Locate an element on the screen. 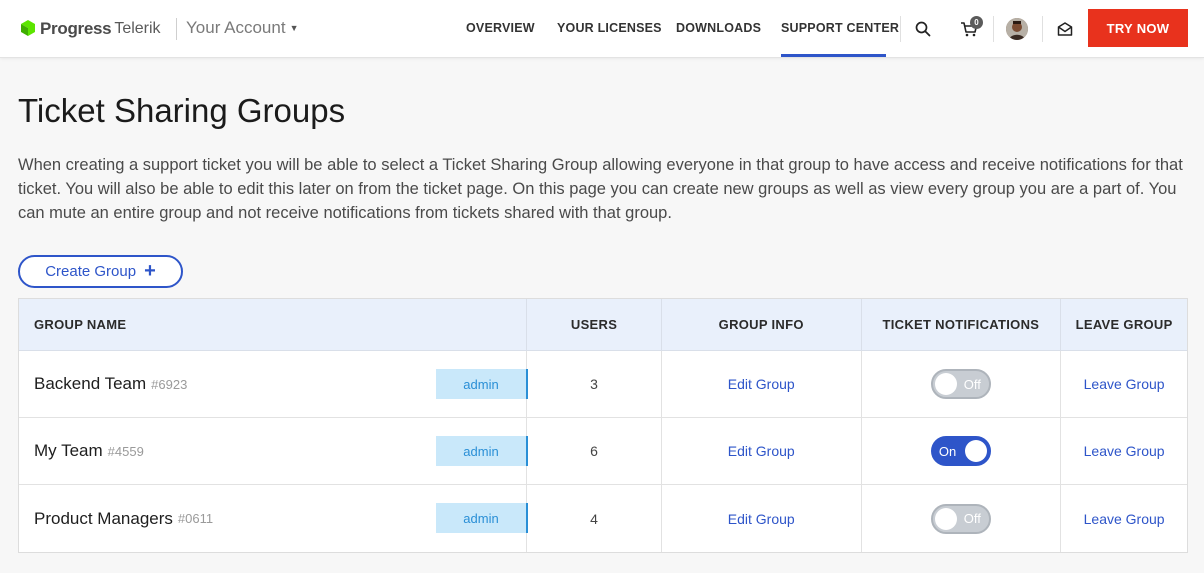 This screenshot has height=573, width=1204. users-cell: 3 is located at coordinates (594, 384).